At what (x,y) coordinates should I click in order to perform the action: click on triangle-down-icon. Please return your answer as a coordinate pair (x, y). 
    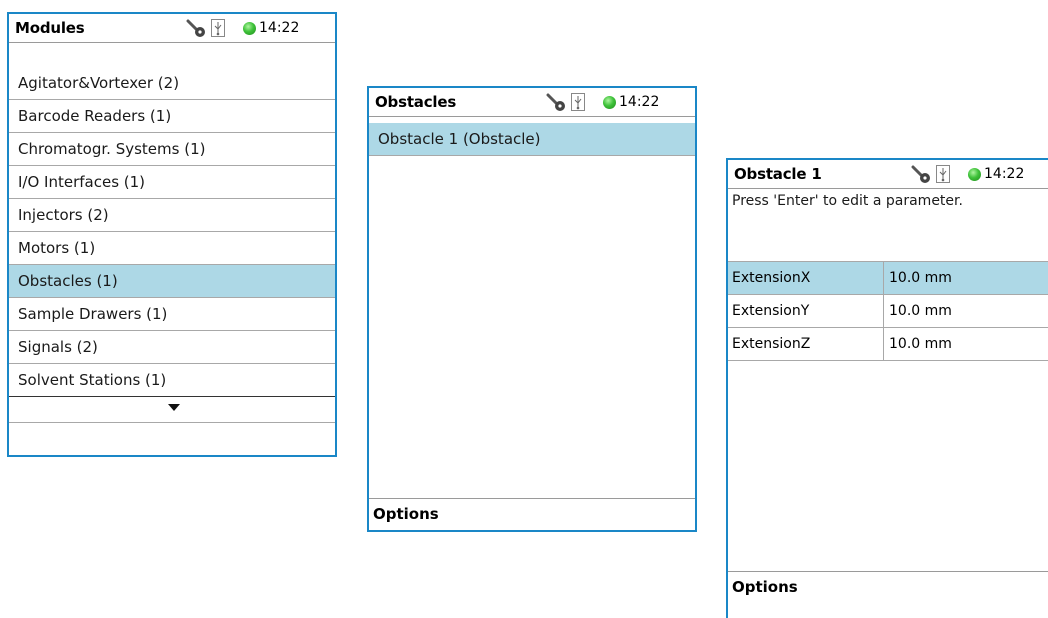
    Looking at the image, I should click on (174, 407).